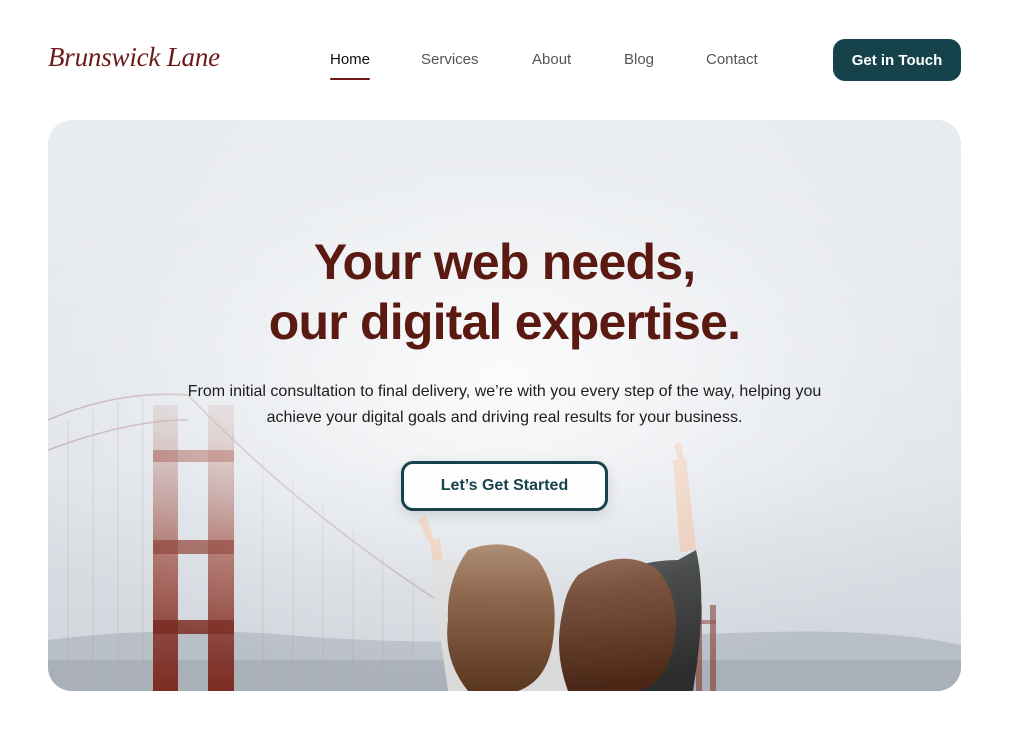 The image size is (1010, 733). What do you see at coordinates (639, 60) in the screenshot?
I see `nav-item-blog: Blog` at bounding box center [639, 60].